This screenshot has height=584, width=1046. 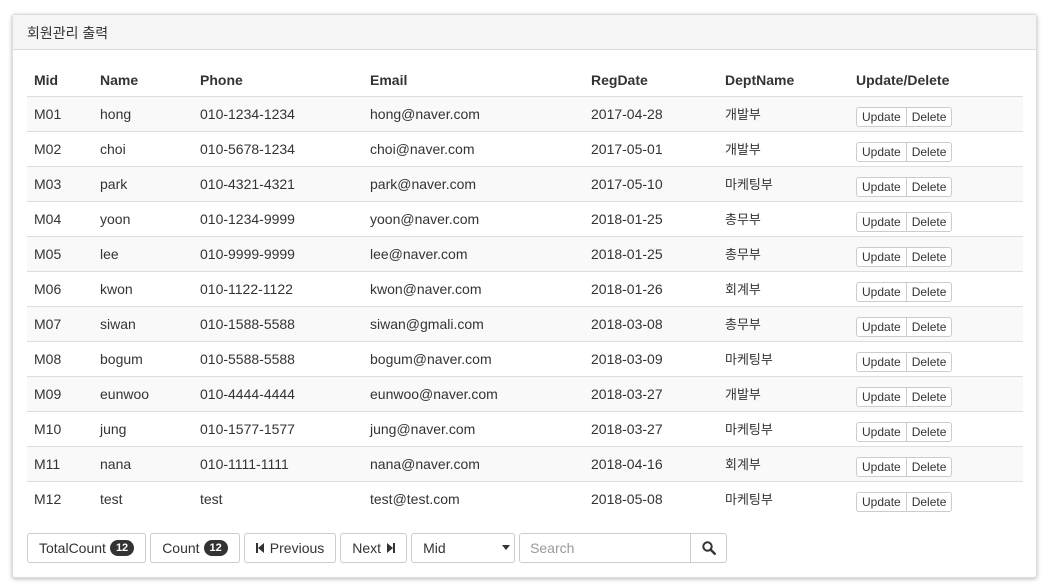 What do you see at coordinates (651, 463) in the screenshot?
I see `cell-regdate: 2018-04-16` at bounding box center [651, 463].